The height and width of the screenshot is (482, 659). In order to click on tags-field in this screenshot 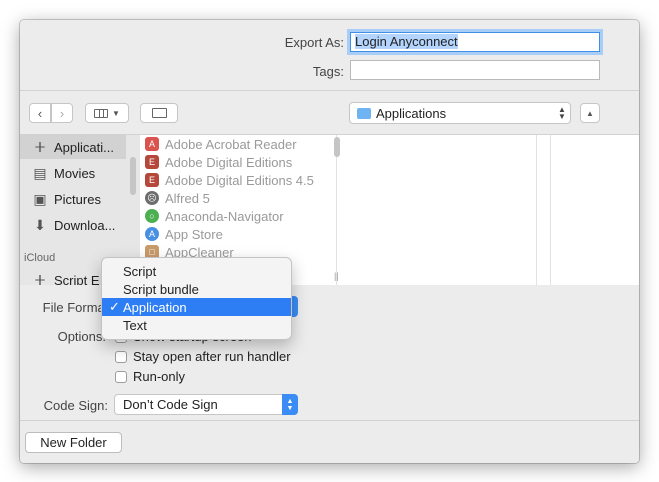, I will do `click(475, 70)`.